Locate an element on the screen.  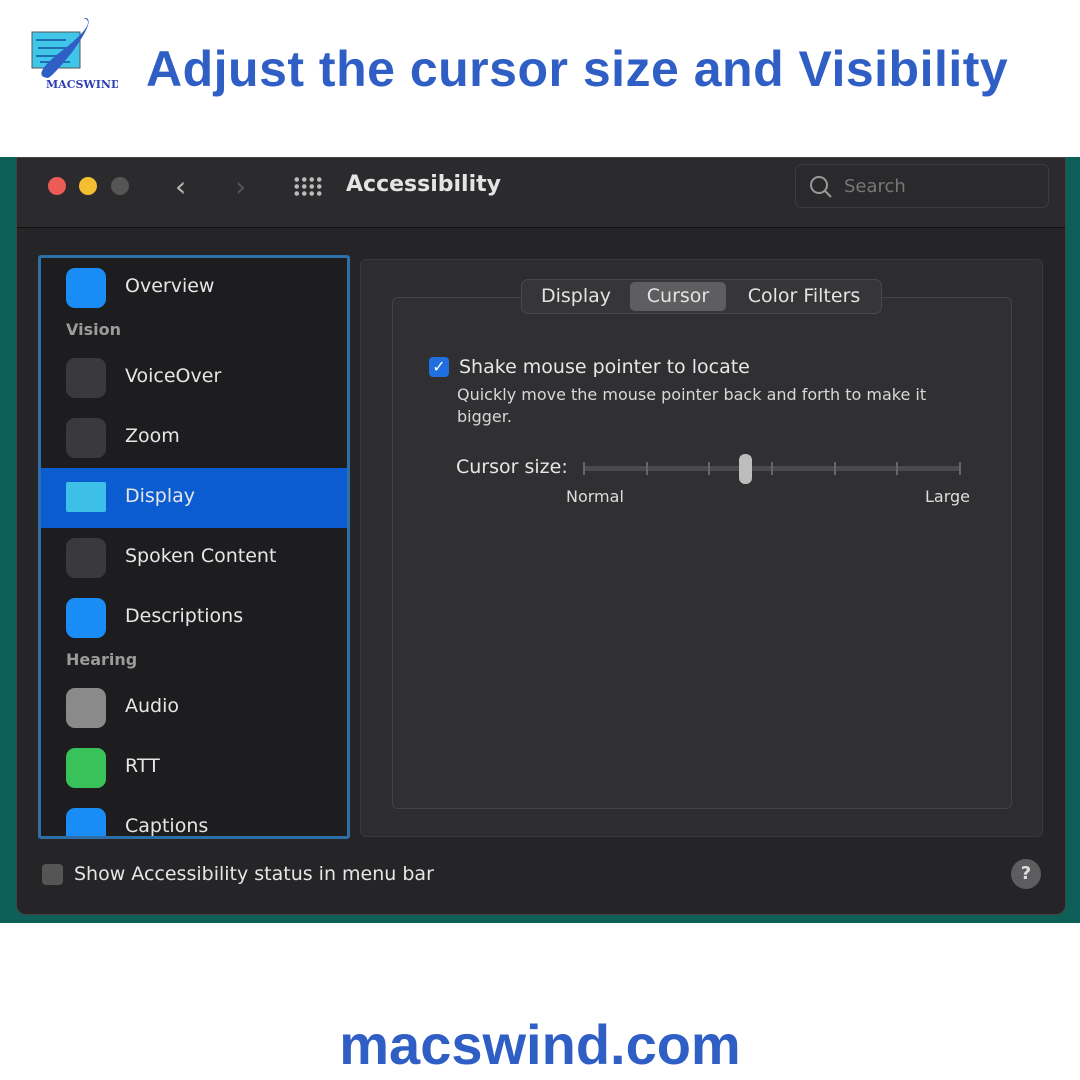
sidebar-item-overview: Overview is located at coordinates (194, 288).